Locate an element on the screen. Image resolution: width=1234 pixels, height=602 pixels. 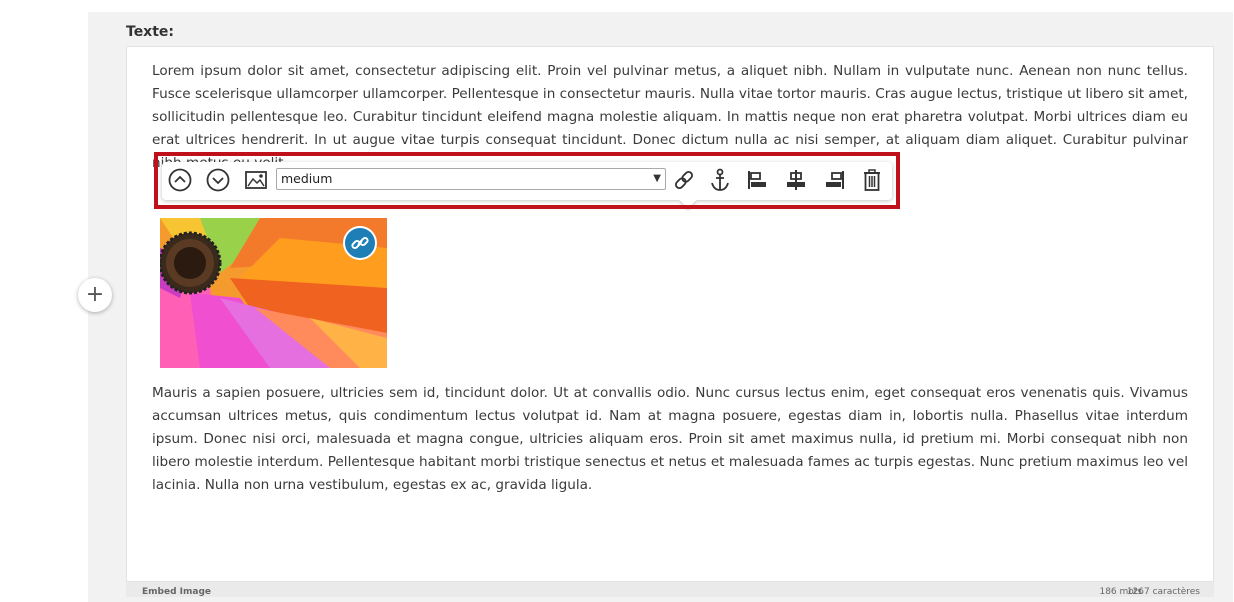
toolbar-highlight-box is located at coordinates (527, 180).